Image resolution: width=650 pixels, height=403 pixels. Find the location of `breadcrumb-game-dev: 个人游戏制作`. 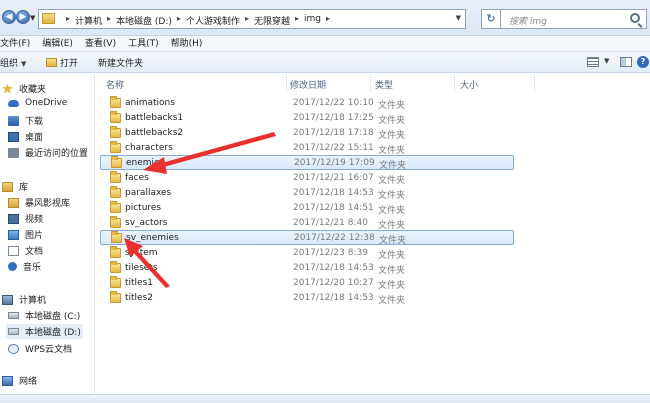

breadcrumb-game-dev: 个人游戏制作 is located at coordinates (213, 20).